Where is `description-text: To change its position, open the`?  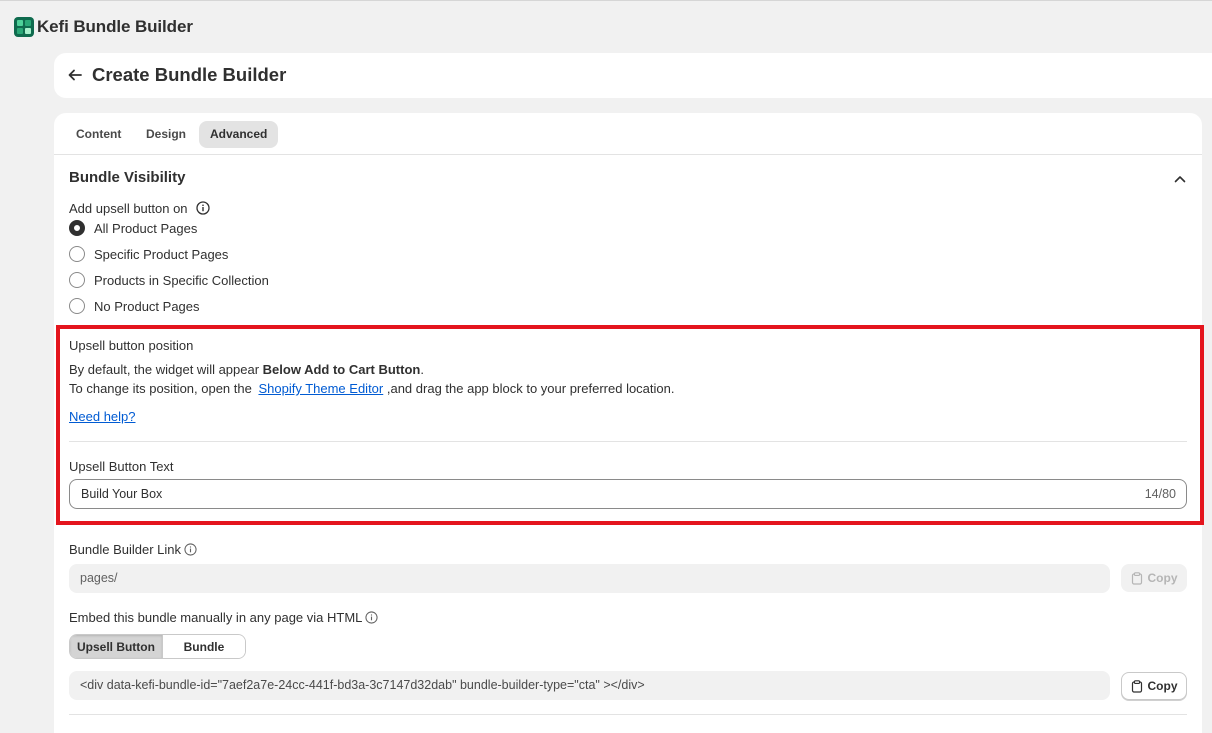 description-text: To change its position, open the is located at coordinates (162, 388).